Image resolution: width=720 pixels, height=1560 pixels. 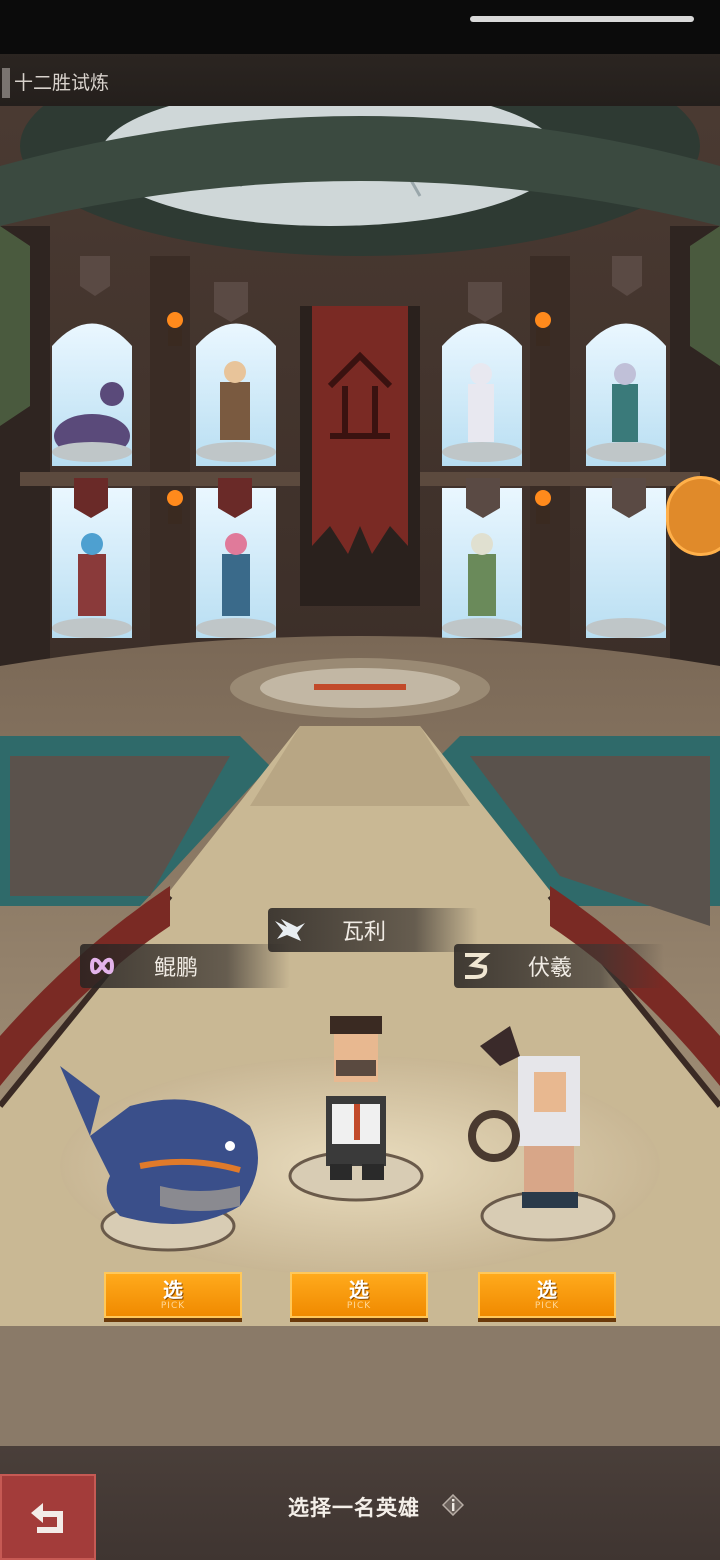 I want to click on status-bar, so click(x=360, y=27).